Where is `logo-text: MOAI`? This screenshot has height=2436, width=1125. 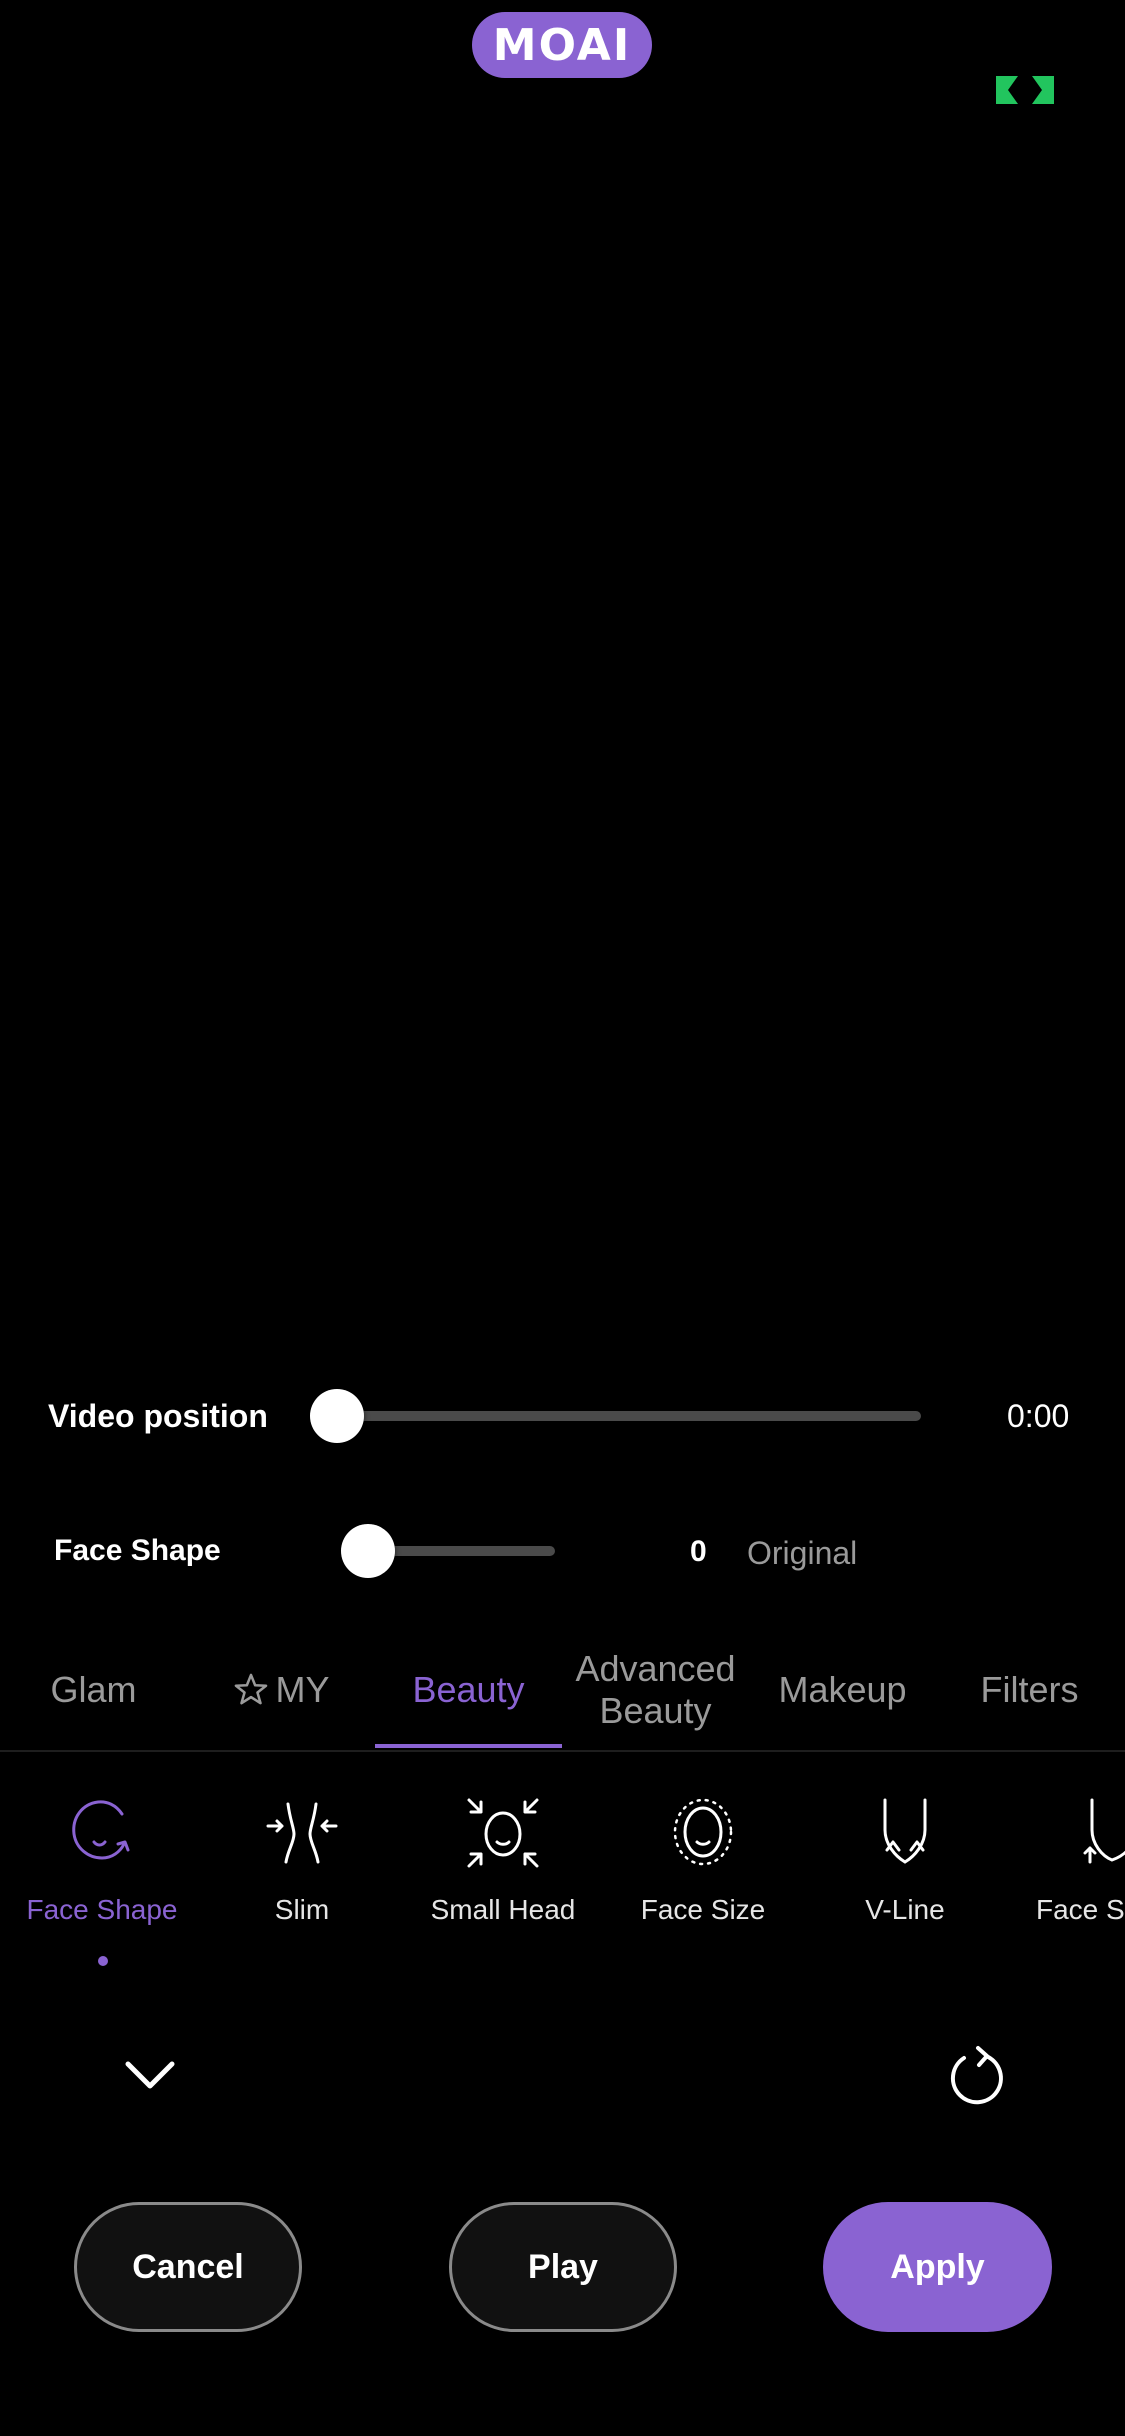 logo-text: MOAI is located at coordinates (562, 45).